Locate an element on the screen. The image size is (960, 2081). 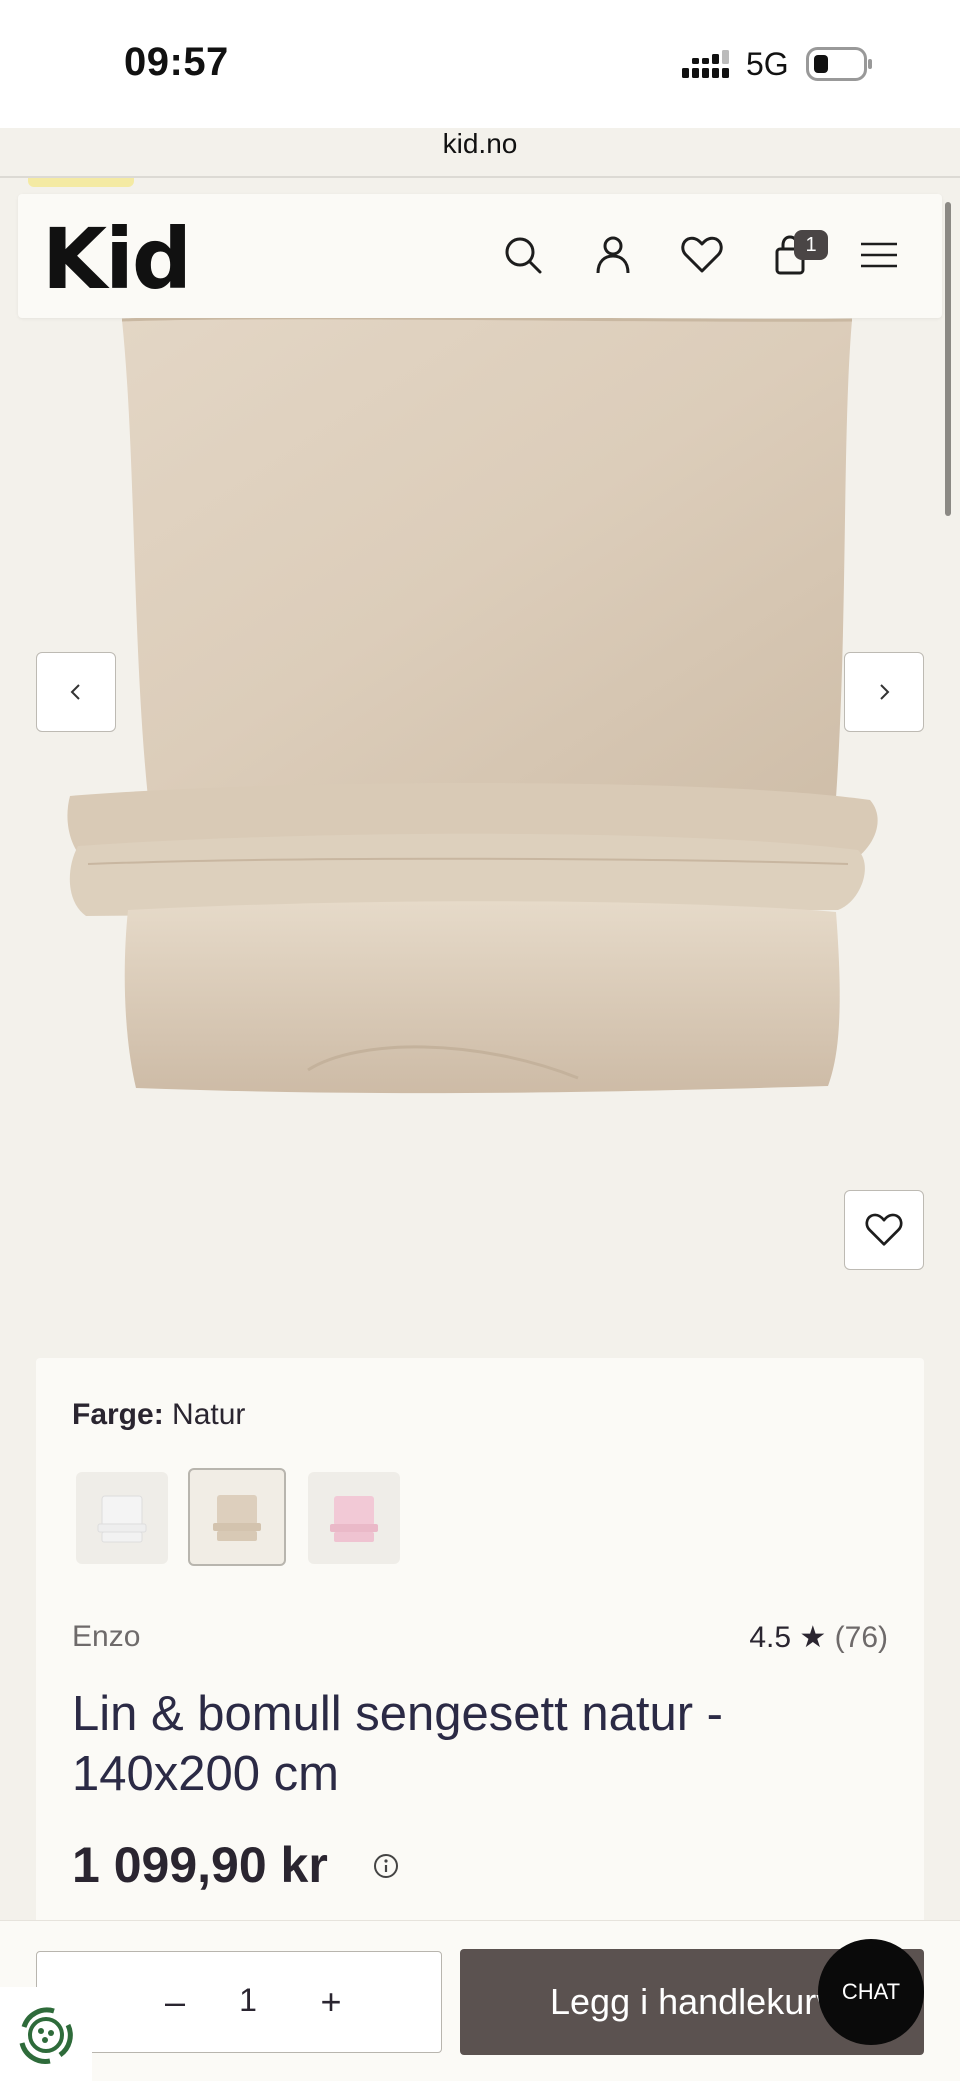
eco-recycle-badge is located at coordinates (46, 2034).